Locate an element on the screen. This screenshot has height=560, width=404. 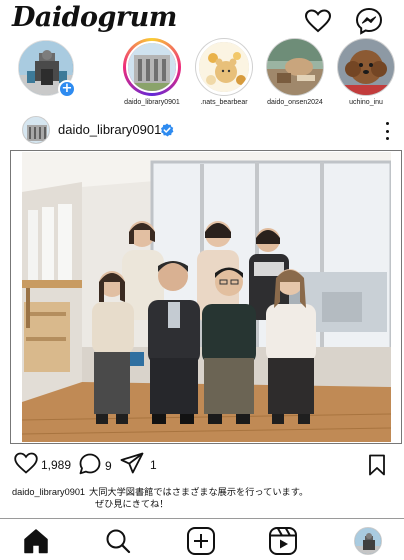
app-logo: Daidogrum is located at coordinates (94, 17).